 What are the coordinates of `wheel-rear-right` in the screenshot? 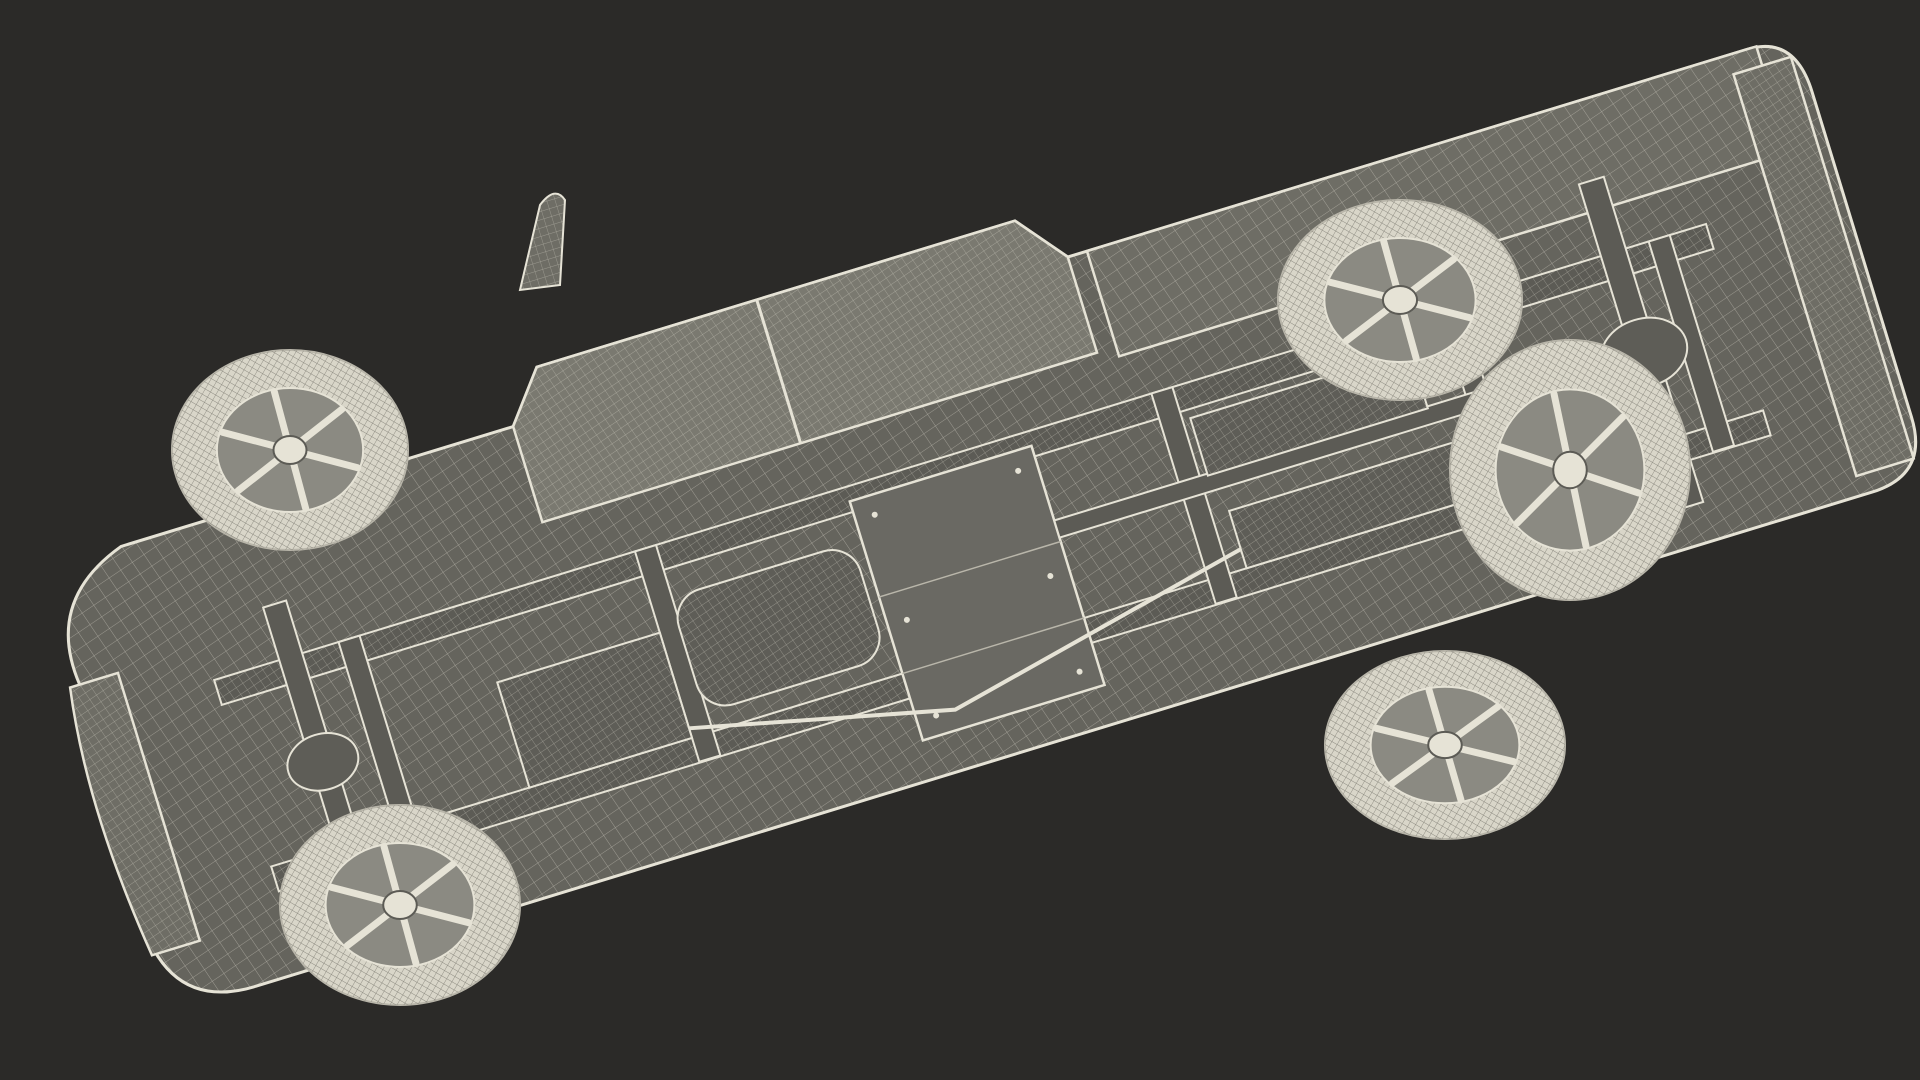 It's located at (1445, 745).